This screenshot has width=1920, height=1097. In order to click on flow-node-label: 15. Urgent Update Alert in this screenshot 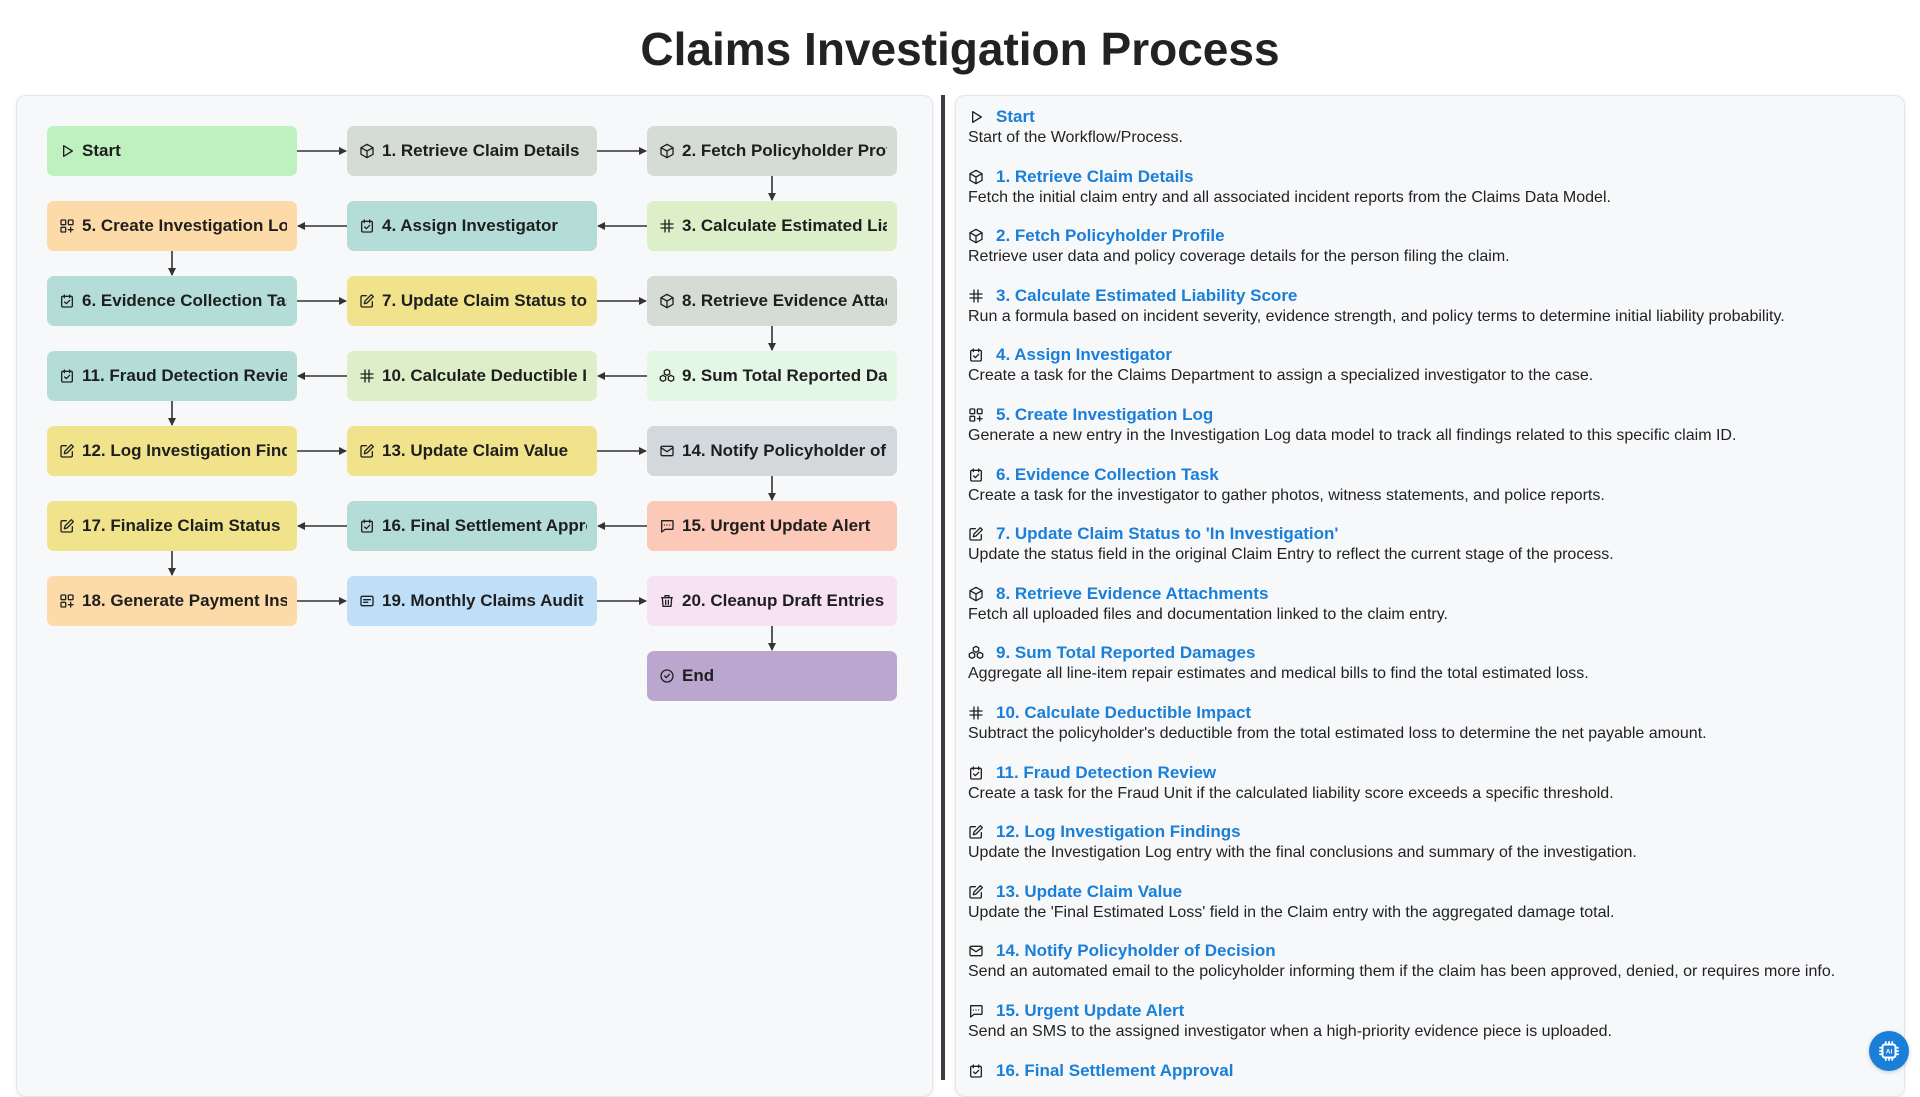, I will do `click(776, 525)`.